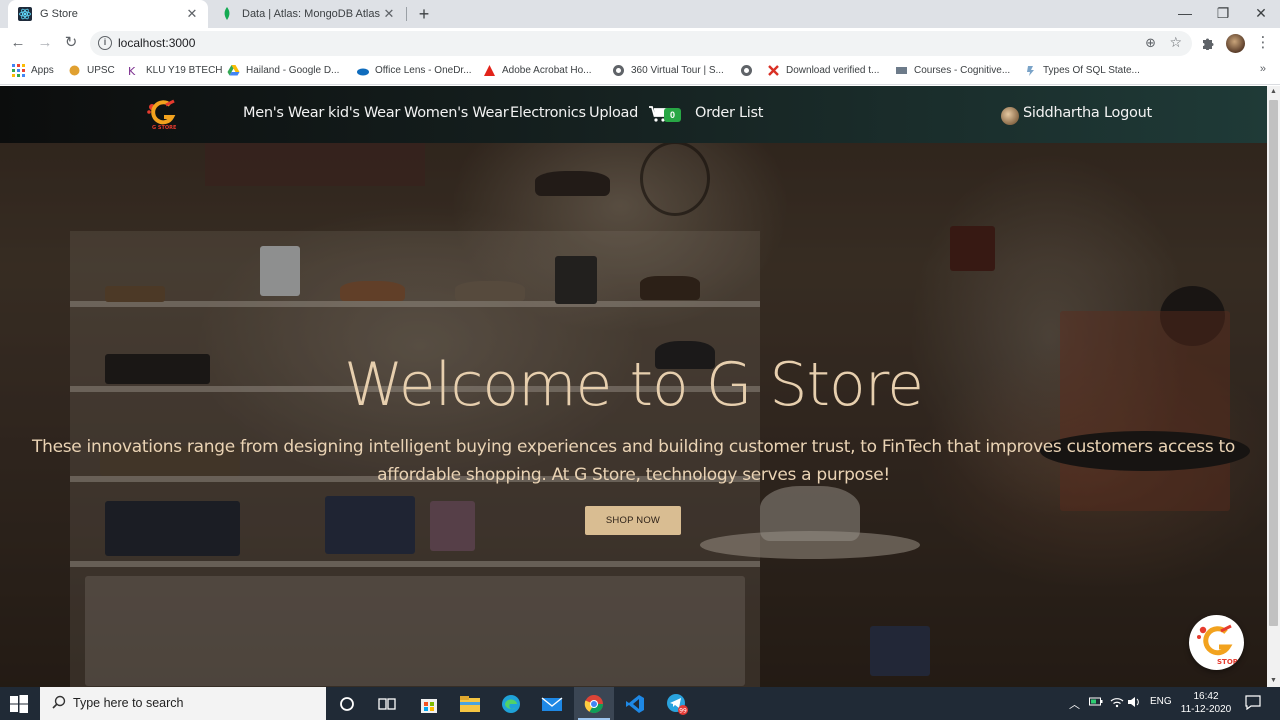 Image resolution: width=1280 pixels, height=720 pixels. I want to click on bookmark-klu: K KLU Y19 BTECH, so click(175, 71).